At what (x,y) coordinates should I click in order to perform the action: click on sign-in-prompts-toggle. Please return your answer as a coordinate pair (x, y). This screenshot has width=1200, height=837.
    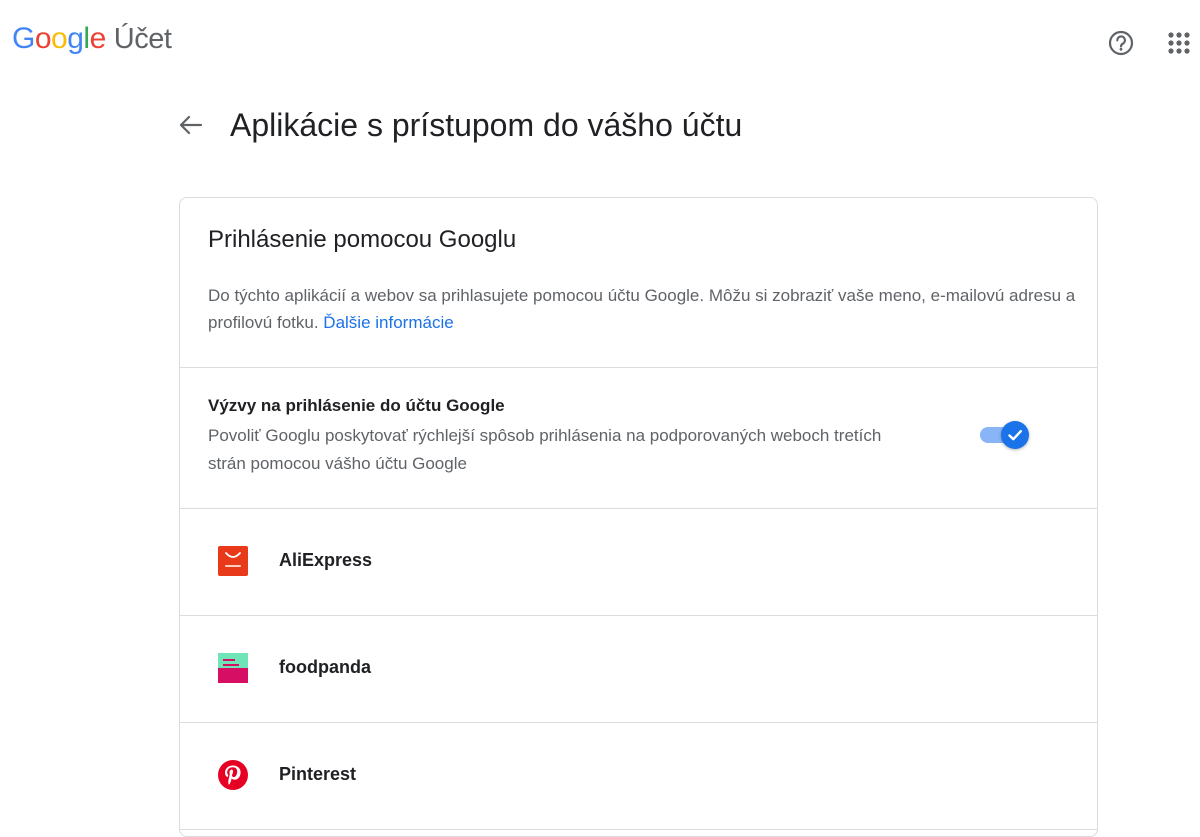
    Looking at the image, I should click on (1006, 434).